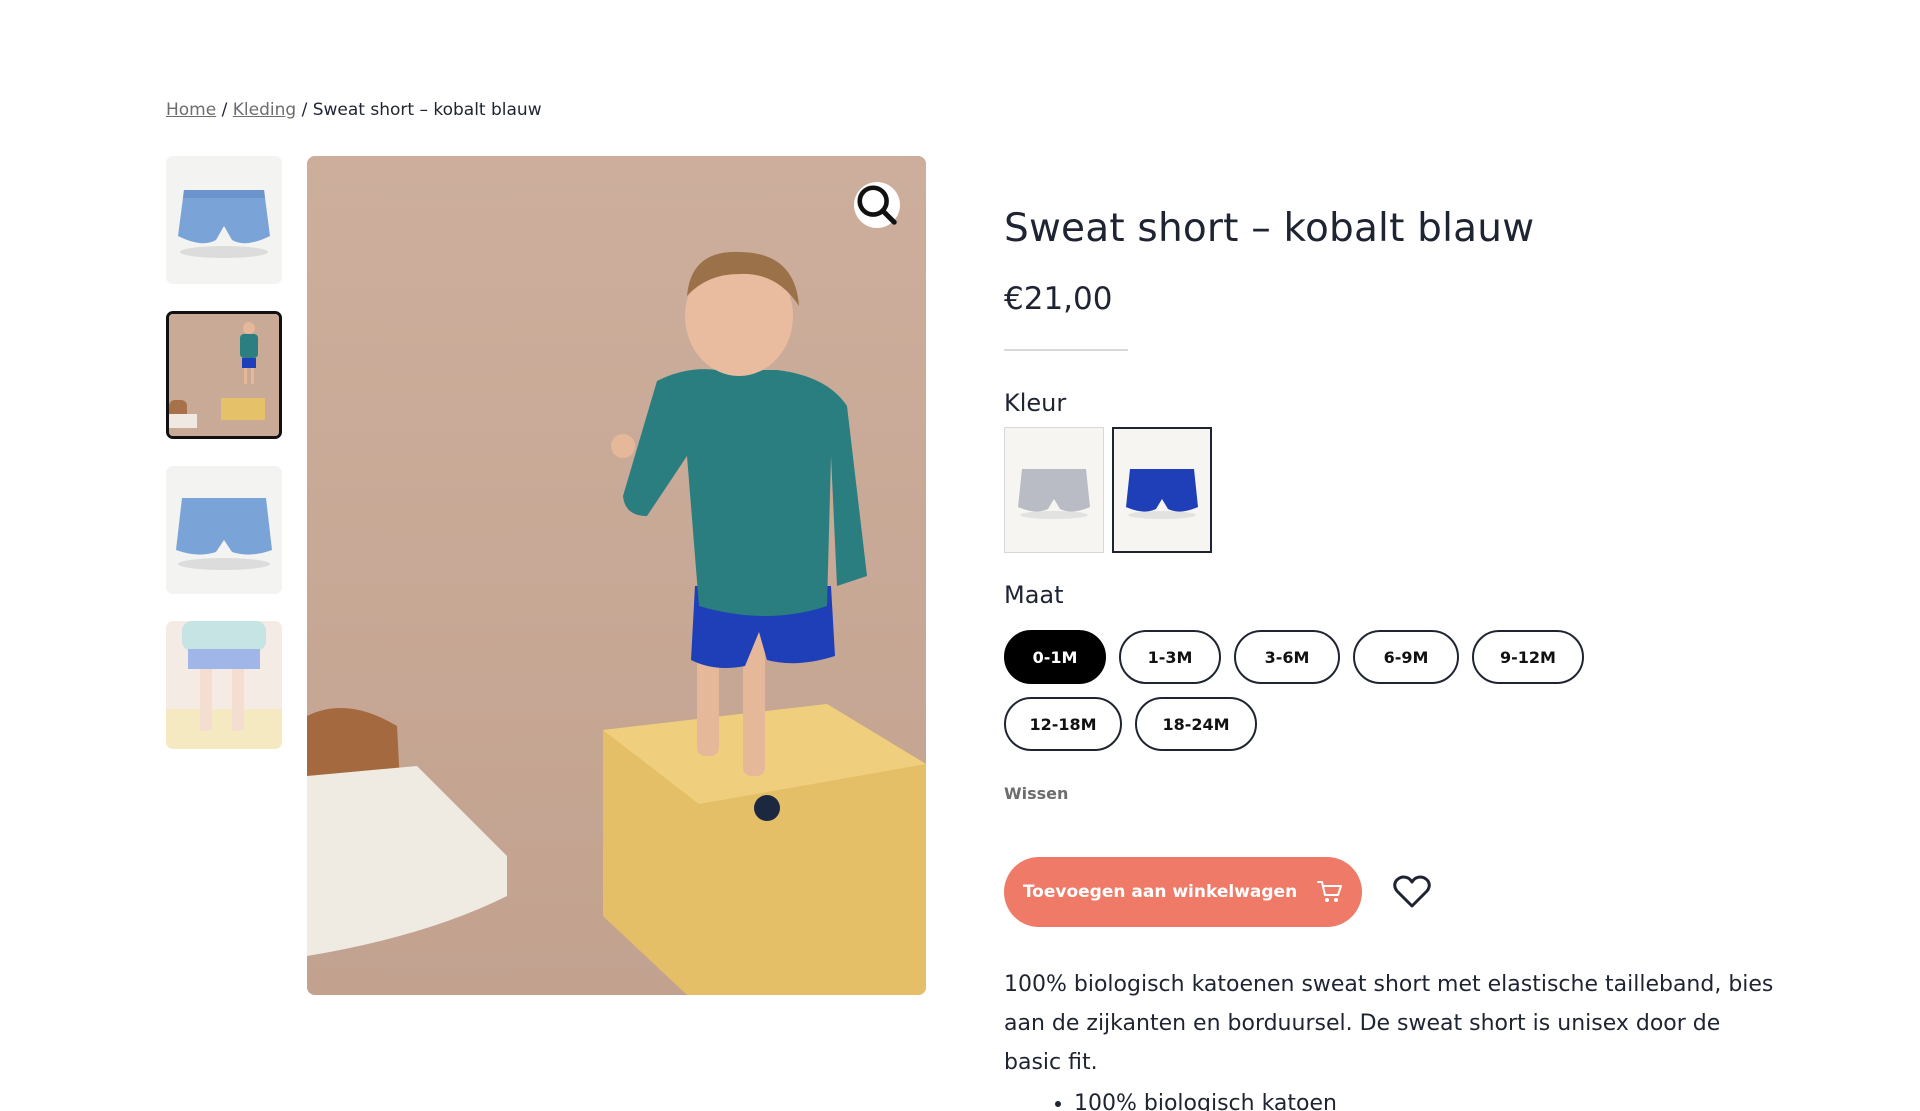 The image size is (1920, 1111). I want to click on size-options: 0-1M 1-3M 3-6M 6-9M 9-12M 12-18M 18-24M, so click(1304, 697).